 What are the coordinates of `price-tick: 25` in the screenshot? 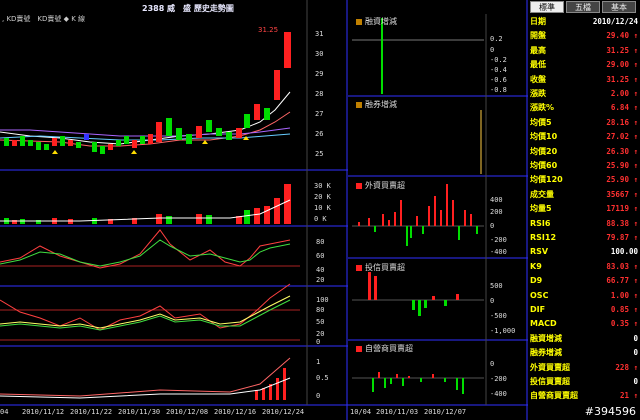 It's located at (319, 154).